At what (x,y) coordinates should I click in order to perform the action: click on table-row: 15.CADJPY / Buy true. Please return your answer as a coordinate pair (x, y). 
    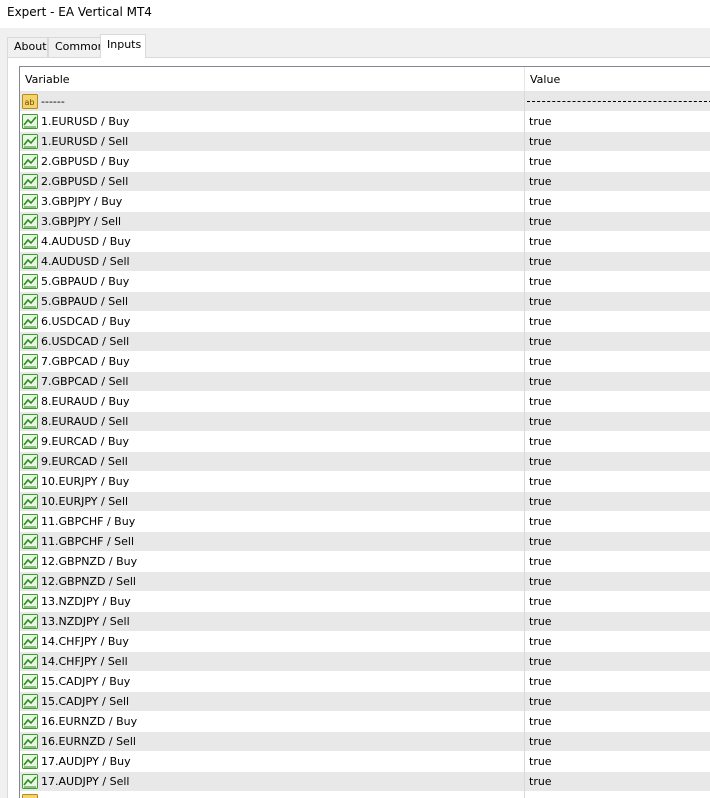
    Looking at the image, I should click on (365, 682).